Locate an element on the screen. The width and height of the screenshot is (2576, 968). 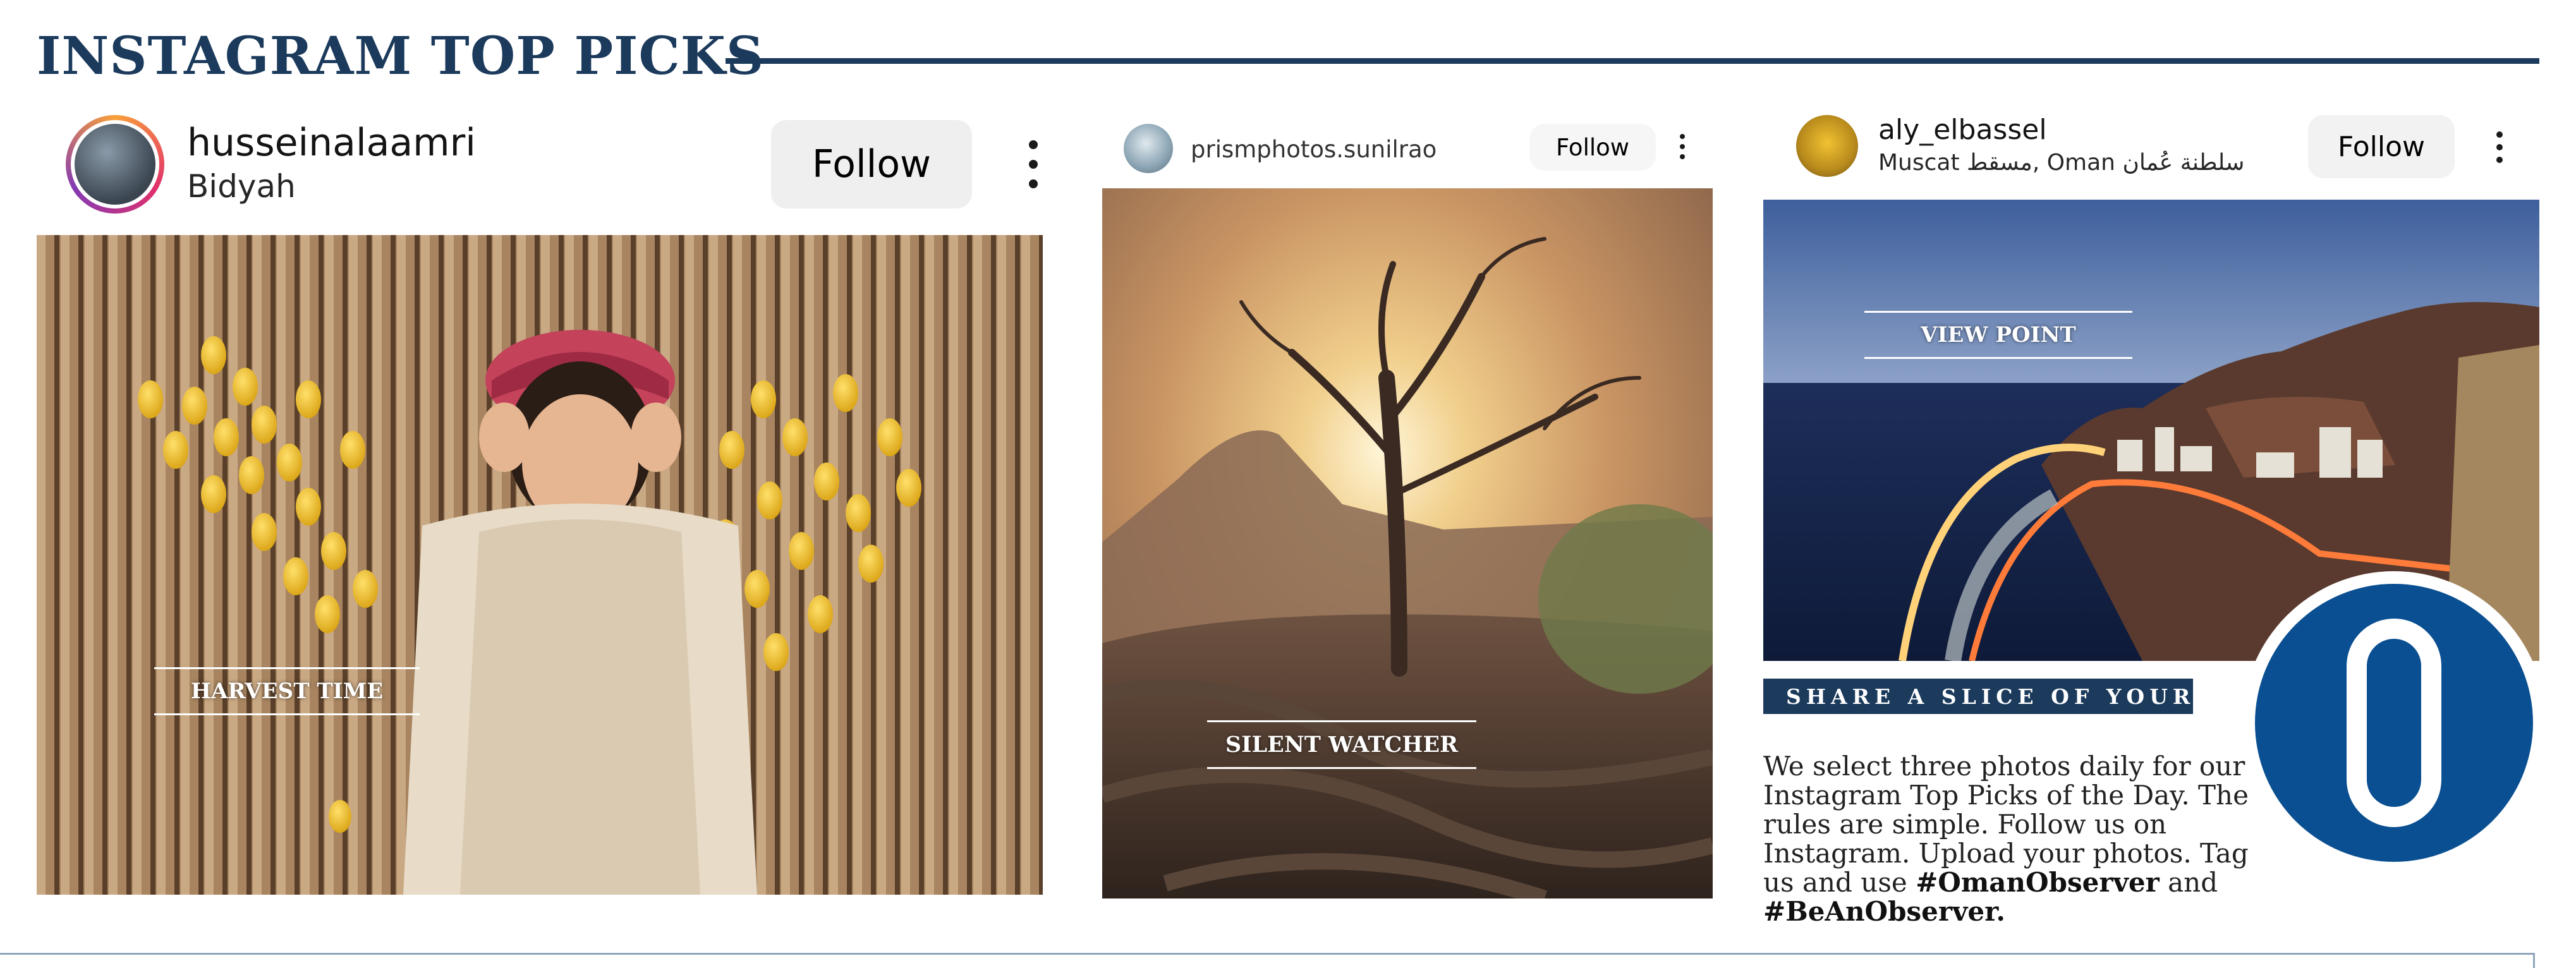
post-1-location: Bidyah is located at coordinates (241, 186).